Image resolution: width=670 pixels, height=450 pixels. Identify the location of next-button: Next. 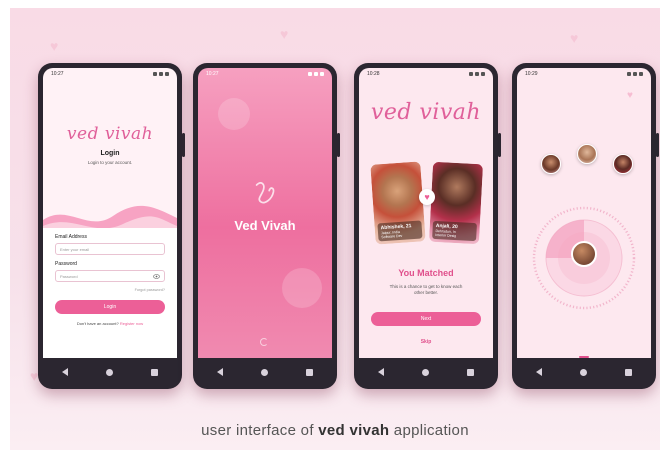
(426, 319).